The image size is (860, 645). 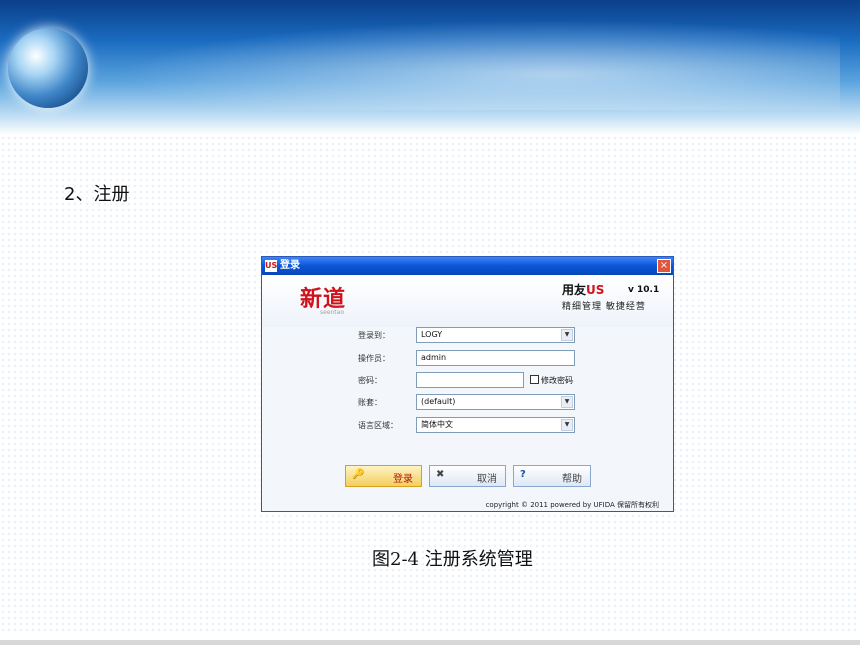 I want to click on window-title: 登录, so click(x=290, y=265).